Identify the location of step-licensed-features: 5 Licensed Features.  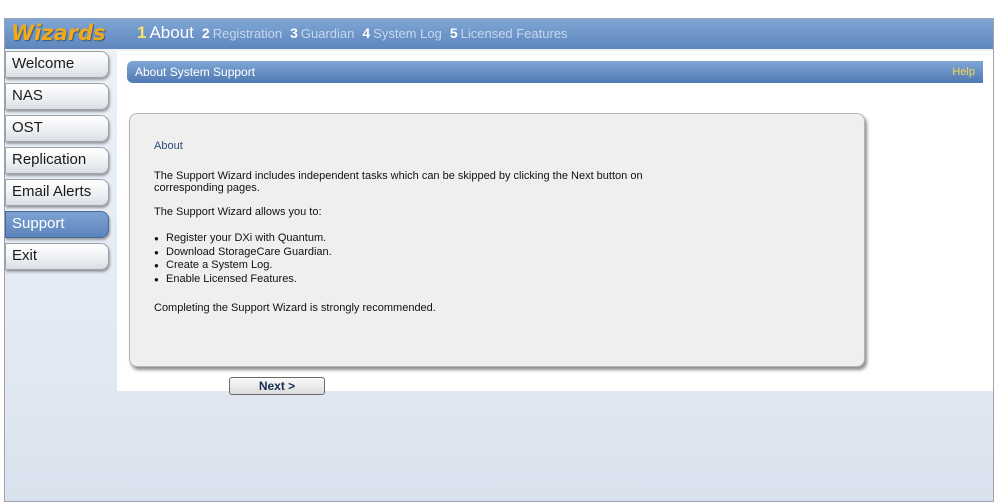
(509, 33).